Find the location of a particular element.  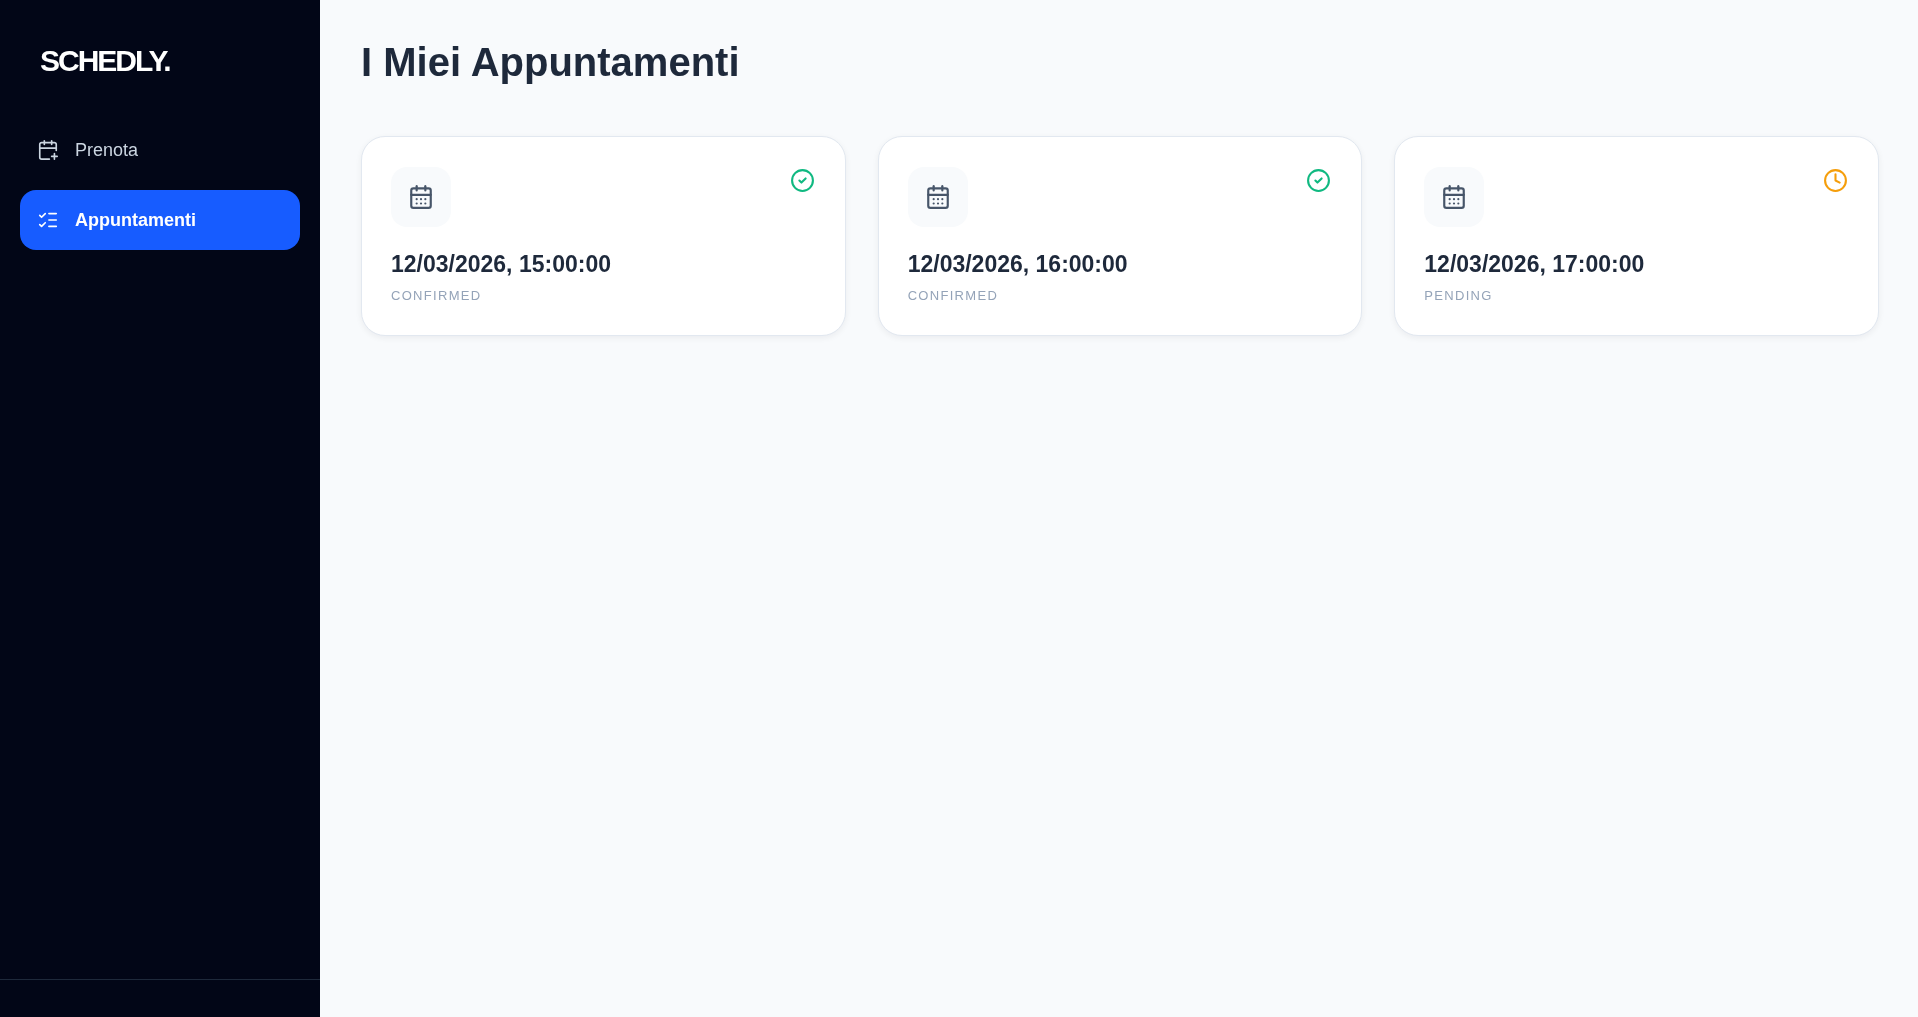

nav-item: Prenota is located at coordinates (160, 150).